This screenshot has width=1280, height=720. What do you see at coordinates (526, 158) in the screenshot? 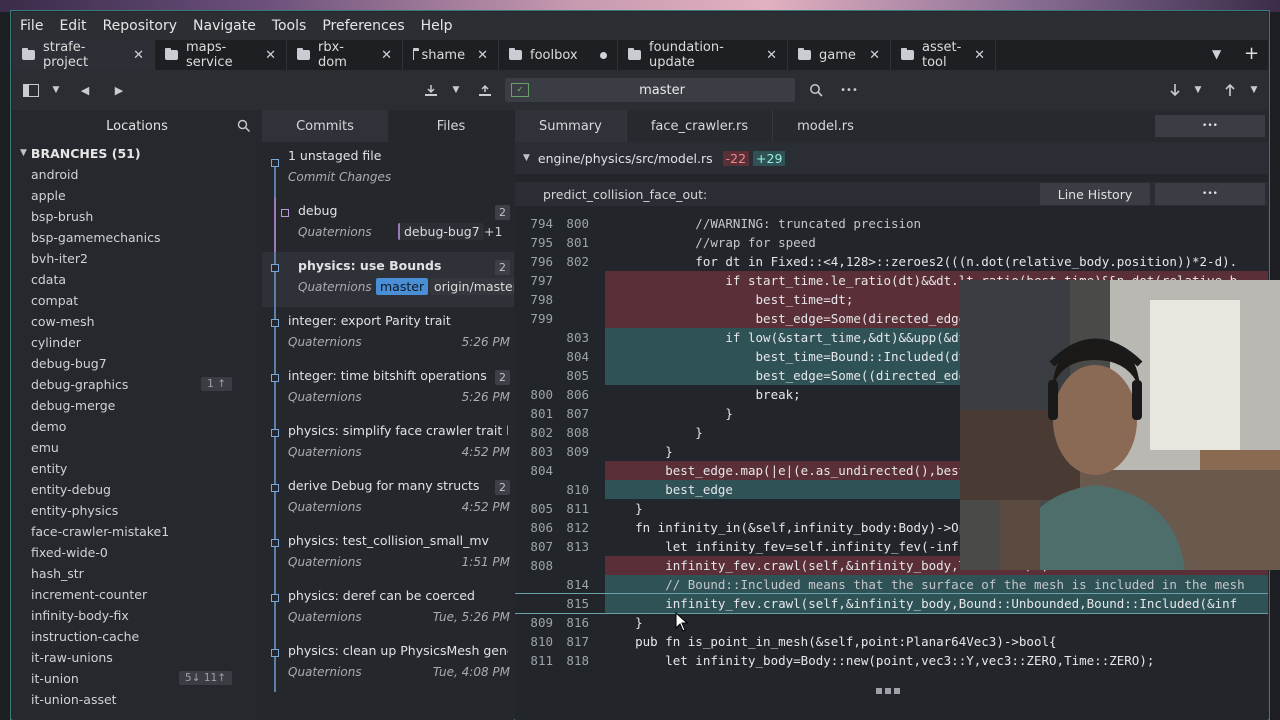
I see `collapse-file-triangle-icon: ▼` at bounding box center [526, 158].